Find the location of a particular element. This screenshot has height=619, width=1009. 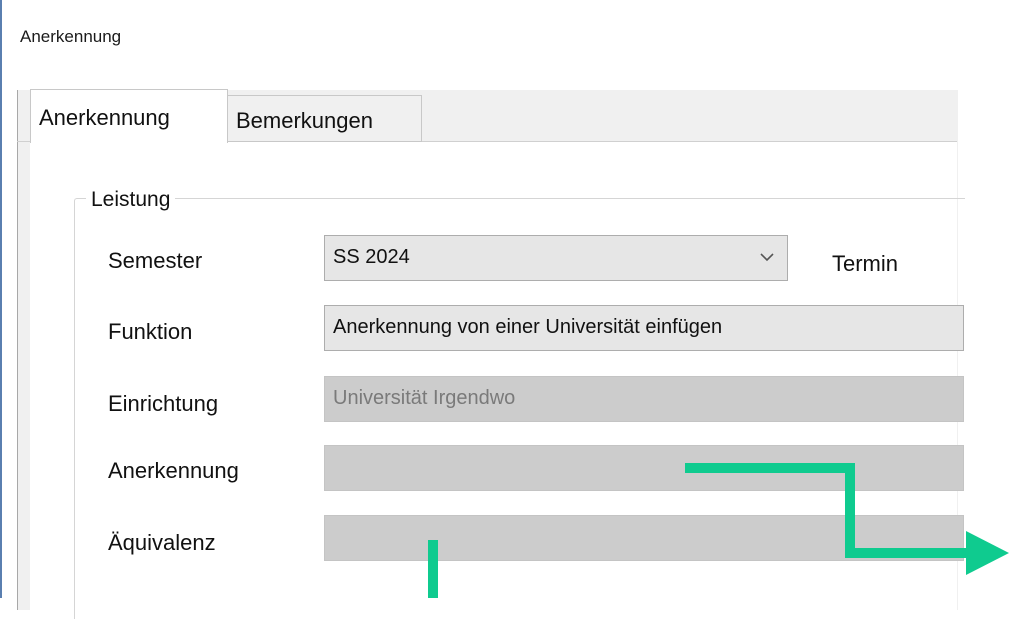

chevron-down-icon is located at coordinates (767, 257).